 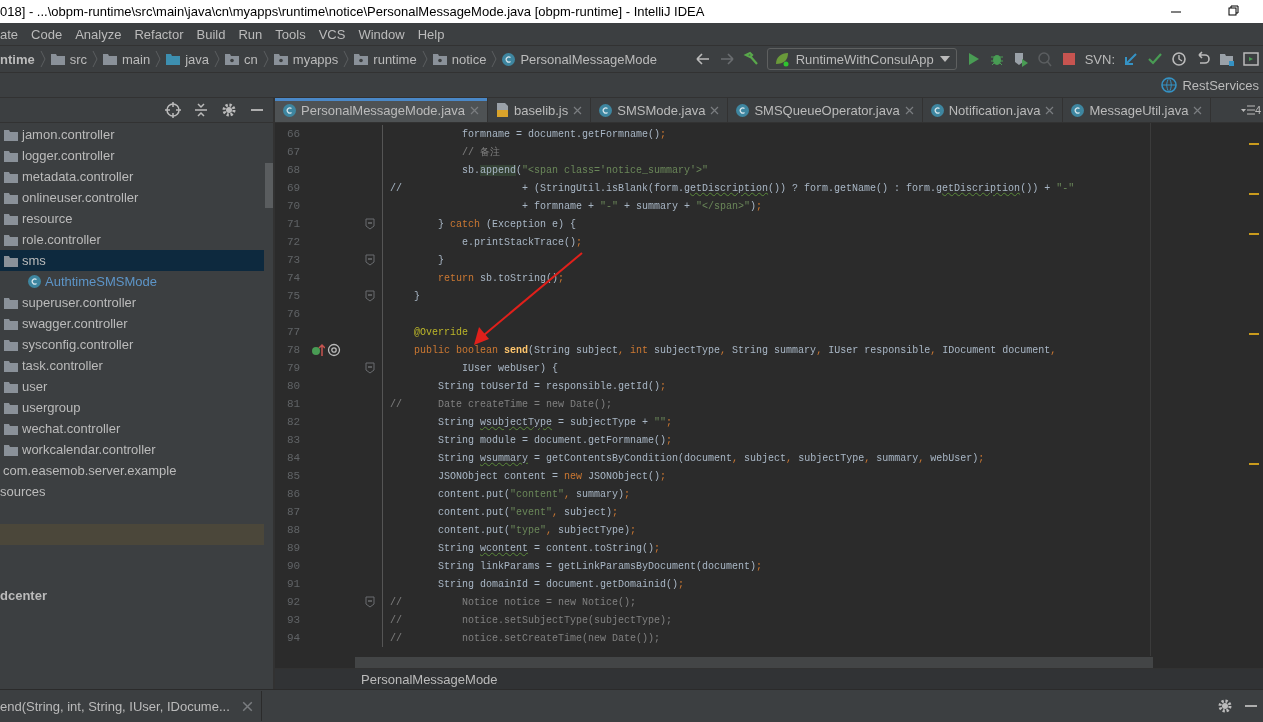 What do you see at coordinates (431, 34) in the screenshot?
I see `menu-item: Help` at bounding box center [431, 34].